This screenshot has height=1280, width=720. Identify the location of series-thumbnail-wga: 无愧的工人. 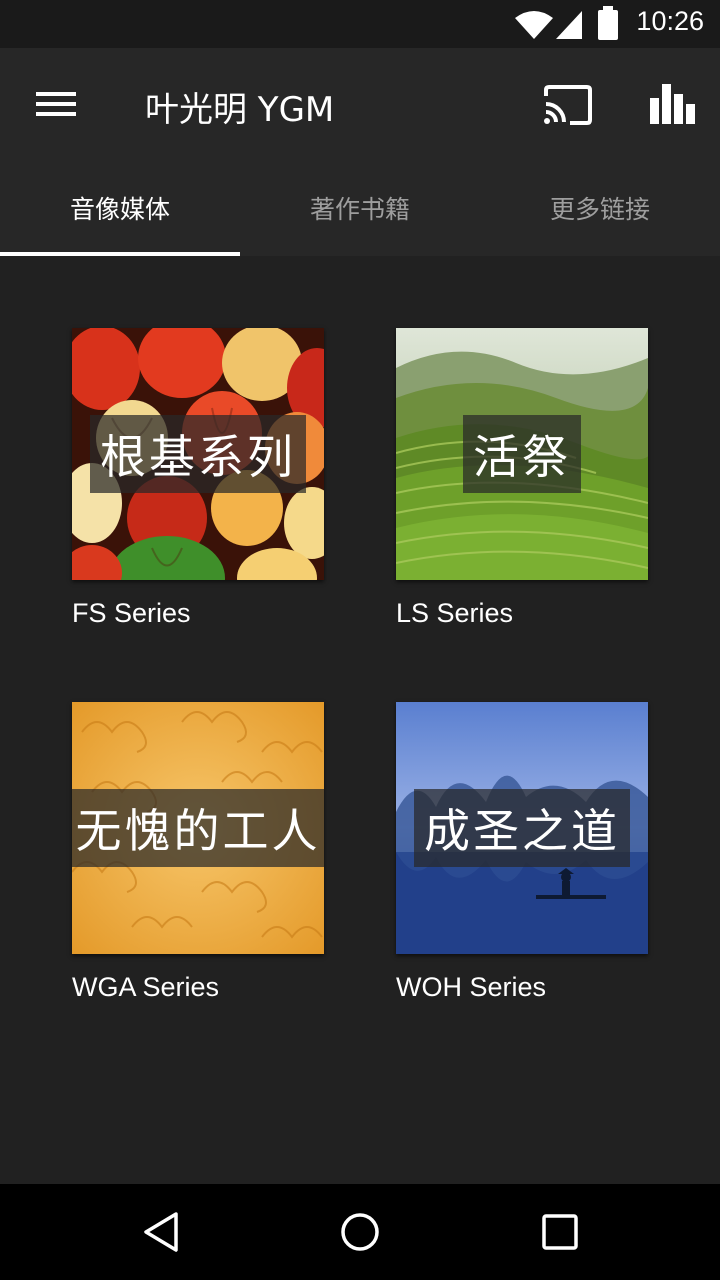
(198, 828).